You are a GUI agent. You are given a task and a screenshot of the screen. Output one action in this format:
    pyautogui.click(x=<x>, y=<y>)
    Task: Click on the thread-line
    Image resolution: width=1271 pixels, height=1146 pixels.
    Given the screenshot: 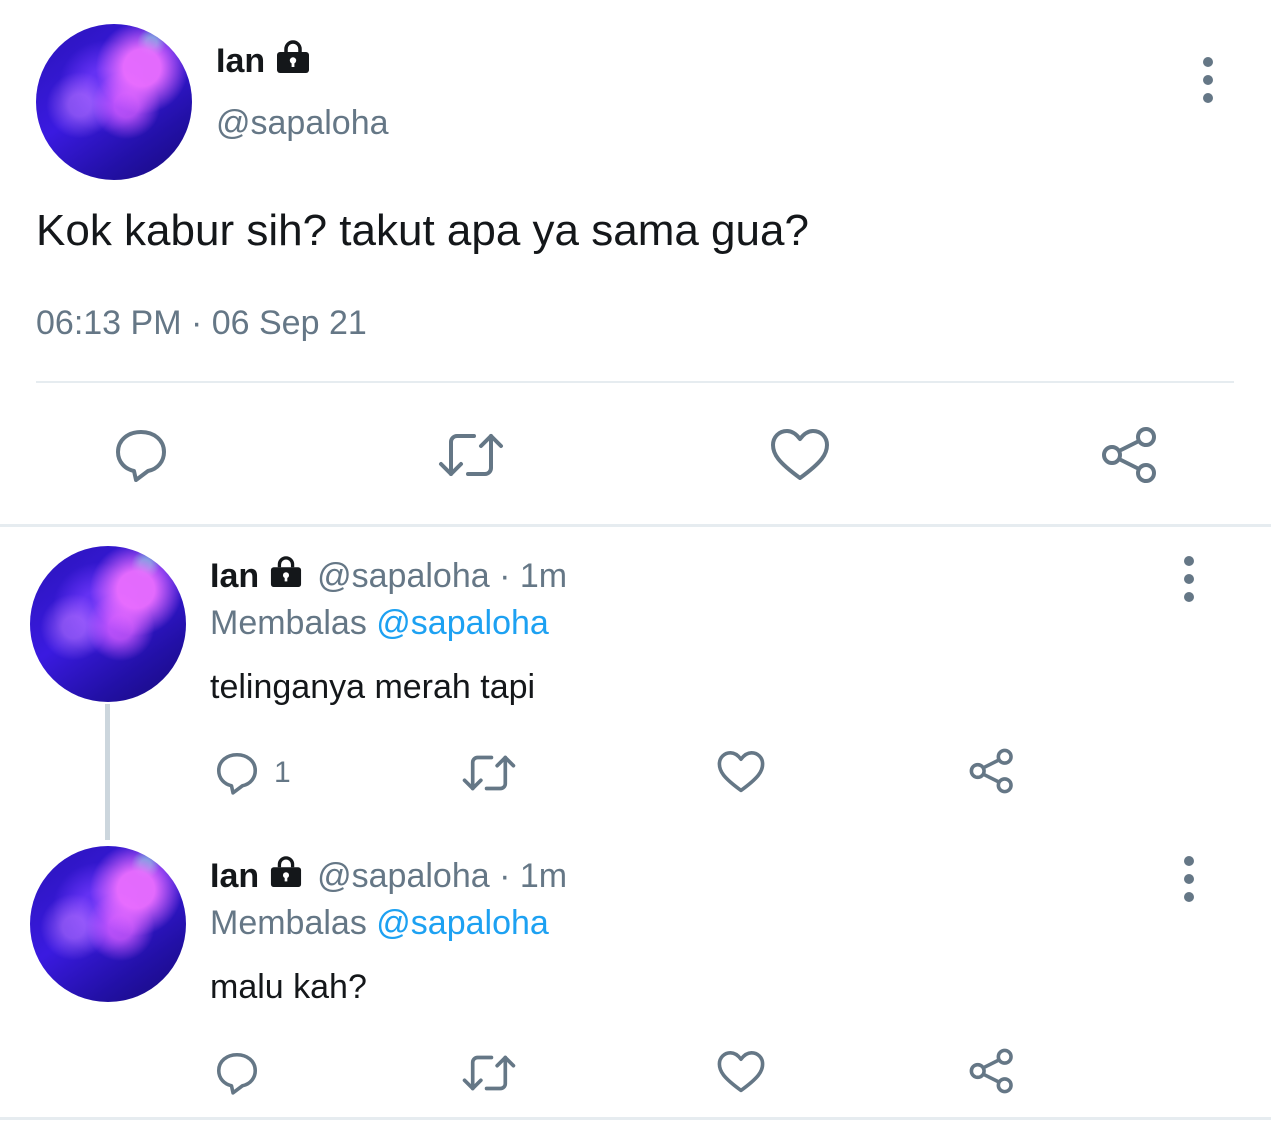 What is the action you would take?
    pyautogui.click(x=107, y=772)
    